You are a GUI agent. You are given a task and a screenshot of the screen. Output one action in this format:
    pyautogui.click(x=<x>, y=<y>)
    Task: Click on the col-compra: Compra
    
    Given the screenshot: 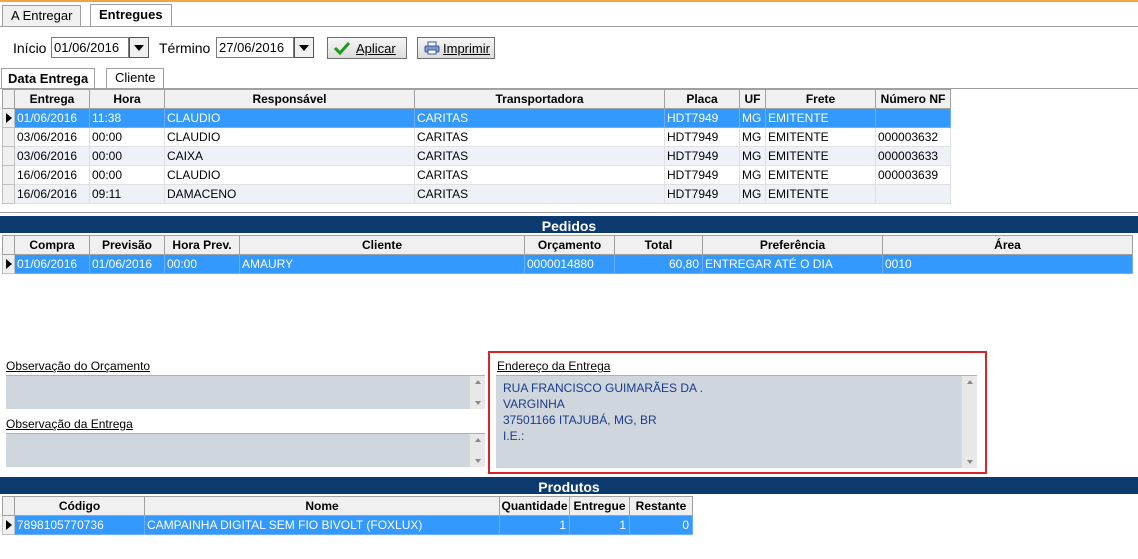 What is the action you would take?
    pyautogui.click(x=52, y=245)
    